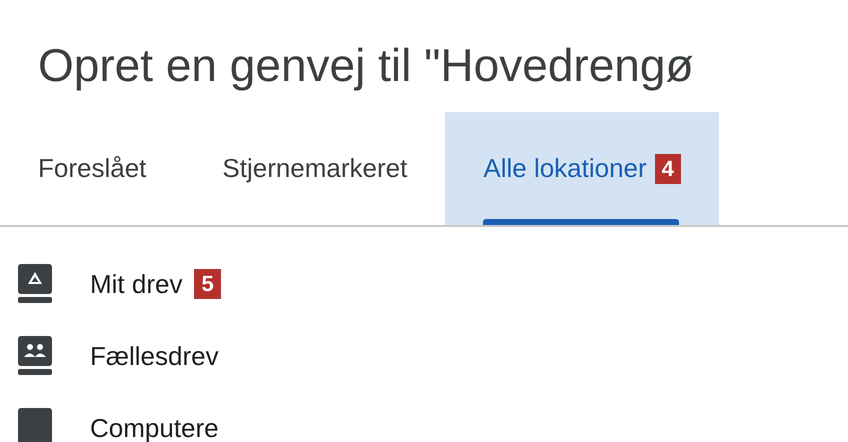  Describe the element at coordinates (207, 284) in the screenshot. I see `step-badge: 5` at that location.